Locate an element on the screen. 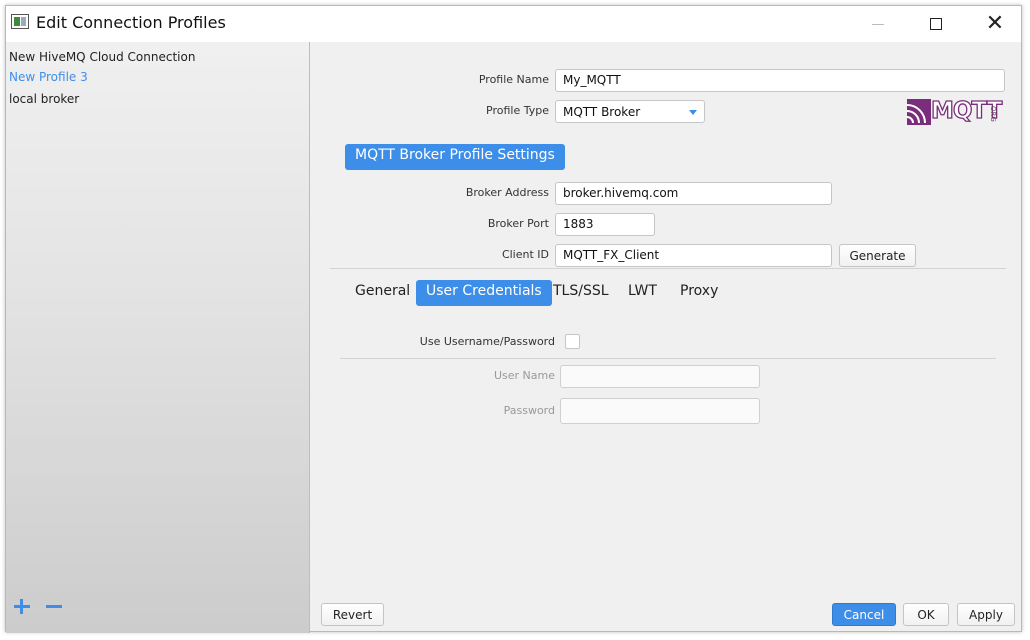 This screenshot has width=1030, height=640. apply-button: Apply is located at coordinates (986, 614).